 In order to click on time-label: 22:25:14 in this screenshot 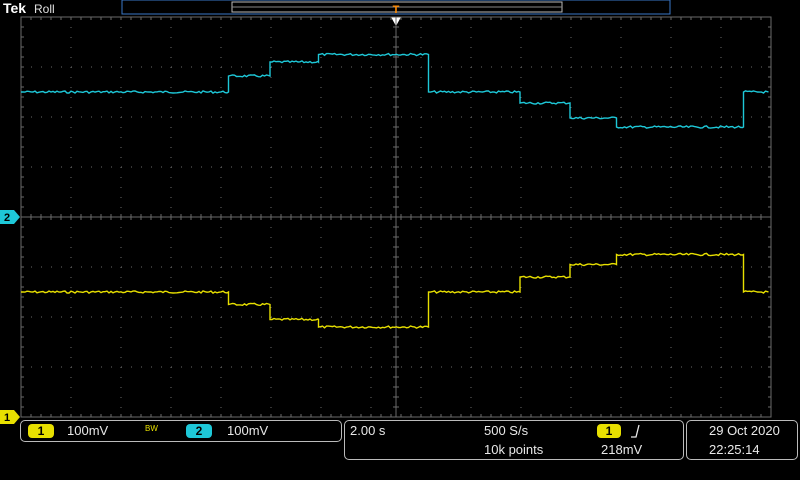, I will do `click(734, 449)`.